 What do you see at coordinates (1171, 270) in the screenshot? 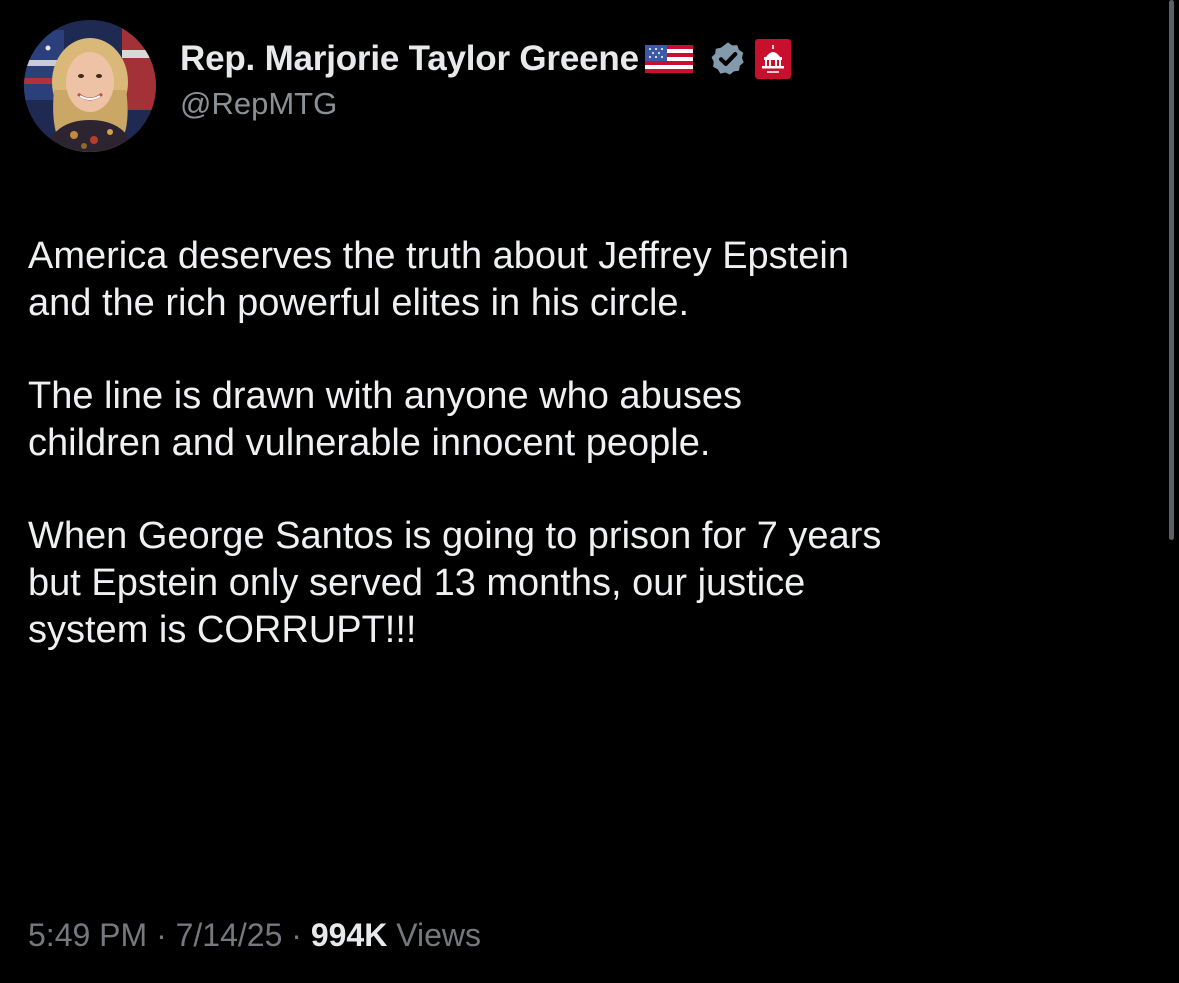
I see `scrollbar` at bounding box center [1171, 270].